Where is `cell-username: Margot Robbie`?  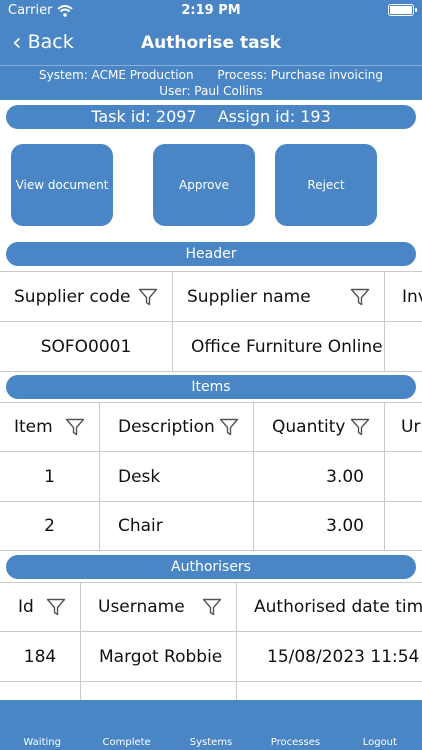 cell-username: Margot Robbie is located at coordinates (159, 656).